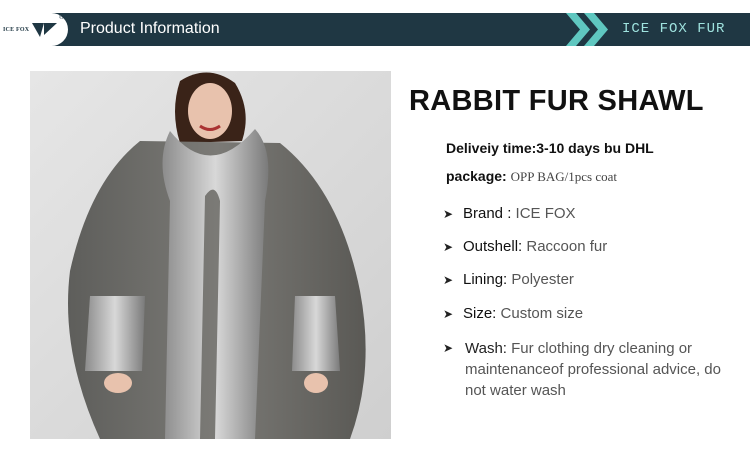  What do you see at coordinates (674, 29) in the screenshot?
I see `brand-tag: ICE FOX FUR` at bounding box center [674, 29].